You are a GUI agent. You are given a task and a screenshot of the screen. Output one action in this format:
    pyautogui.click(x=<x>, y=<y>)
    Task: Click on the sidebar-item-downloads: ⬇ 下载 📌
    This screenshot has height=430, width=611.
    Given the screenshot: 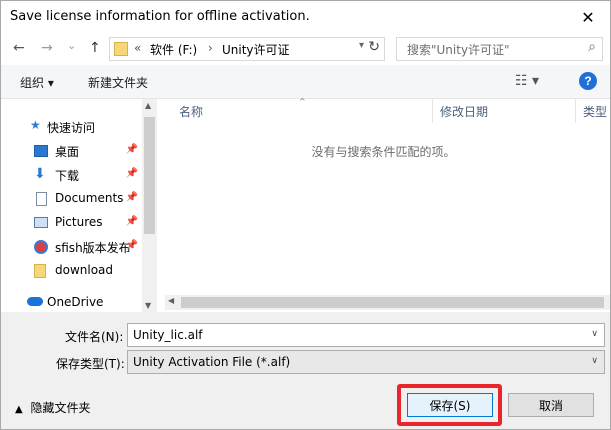 What is the action you would take?
    pyautogui.click(x=71, y=175)
    